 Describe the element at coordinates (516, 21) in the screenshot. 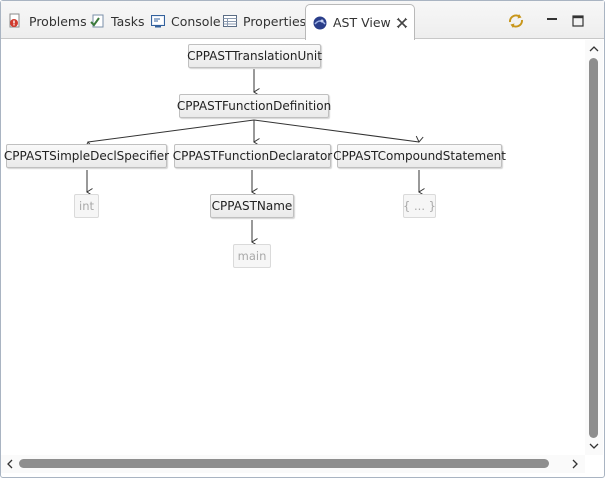

I see `sync-icon` at that location.